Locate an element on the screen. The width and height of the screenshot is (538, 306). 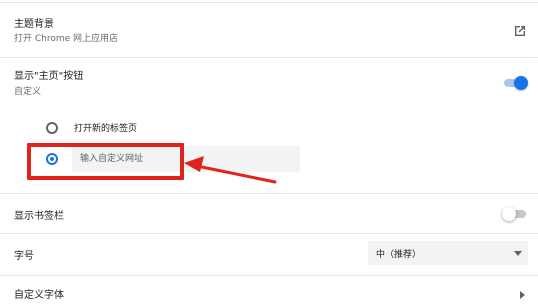
theme-subtitle: 打开 Chrome 网上应用店 is located at coordinates (66, 39).